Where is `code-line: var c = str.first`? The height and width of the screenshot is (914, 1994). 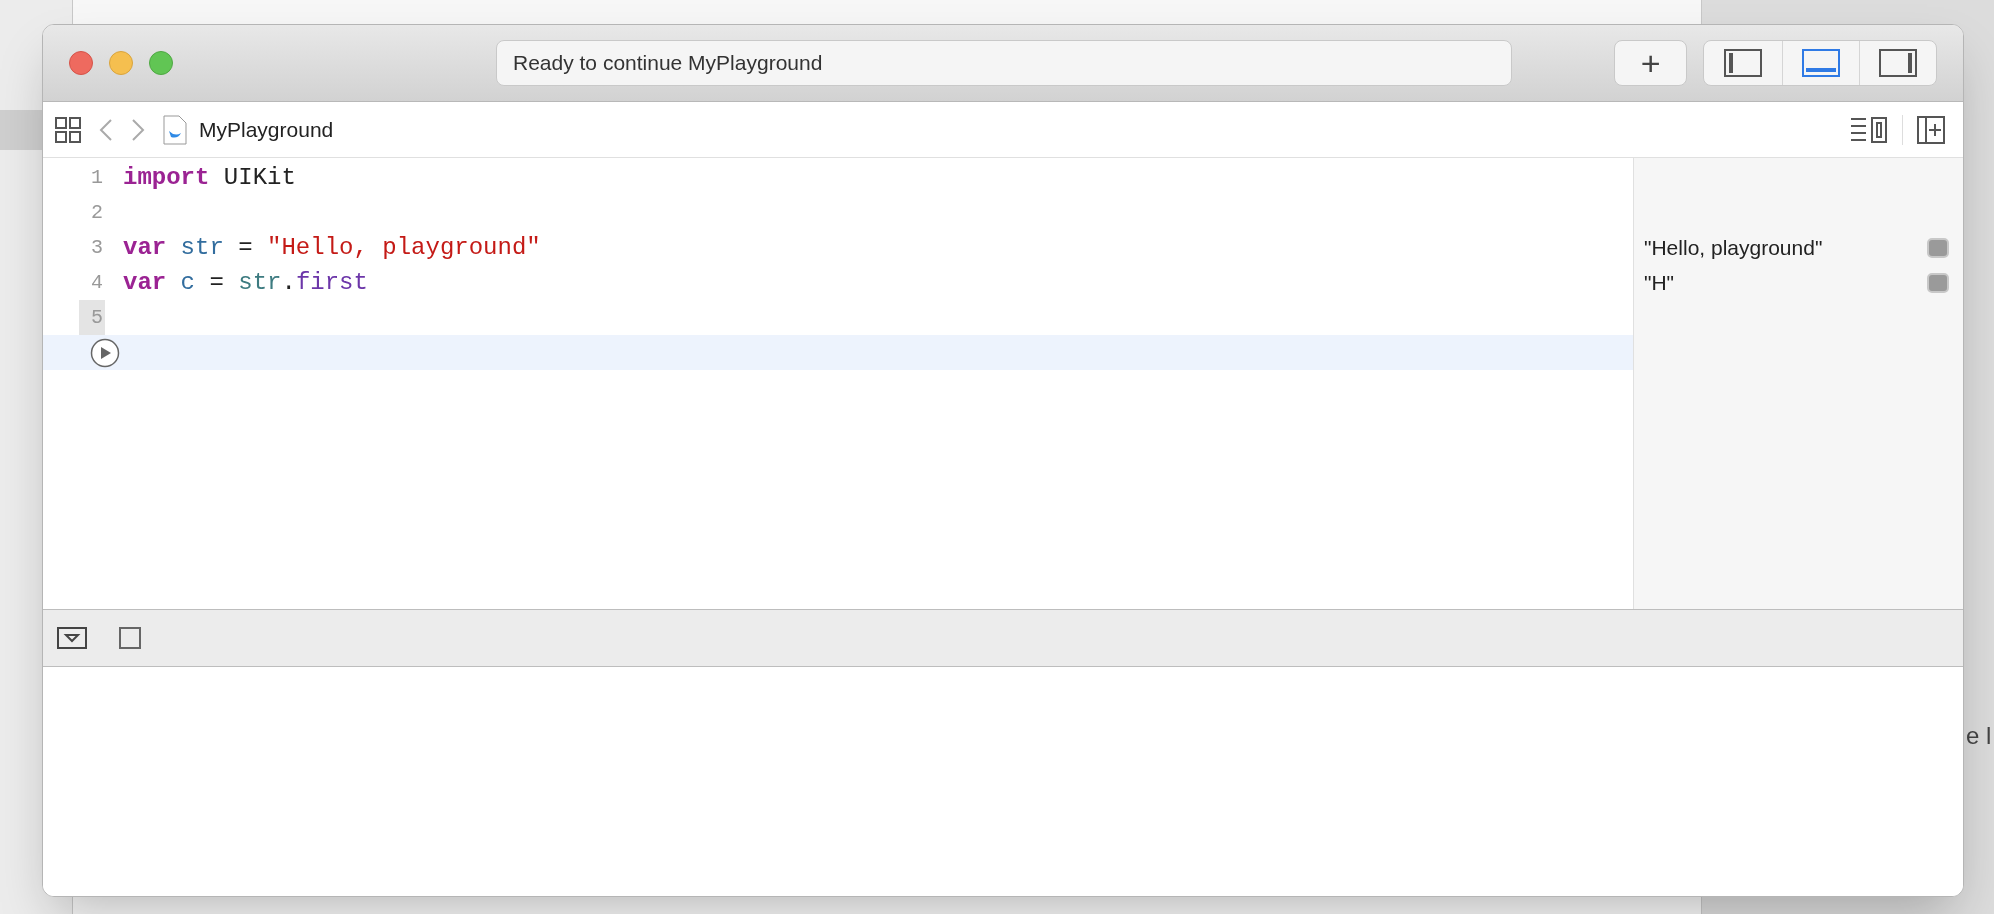
code-line: var c = str.first is located at coordinates (245, 282).